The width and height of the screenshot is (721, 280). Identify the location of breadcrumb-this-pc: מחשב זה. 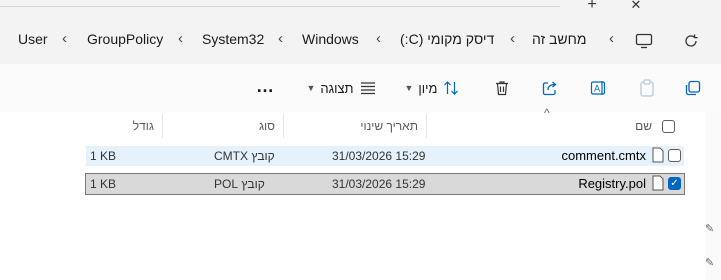
(559, 39).